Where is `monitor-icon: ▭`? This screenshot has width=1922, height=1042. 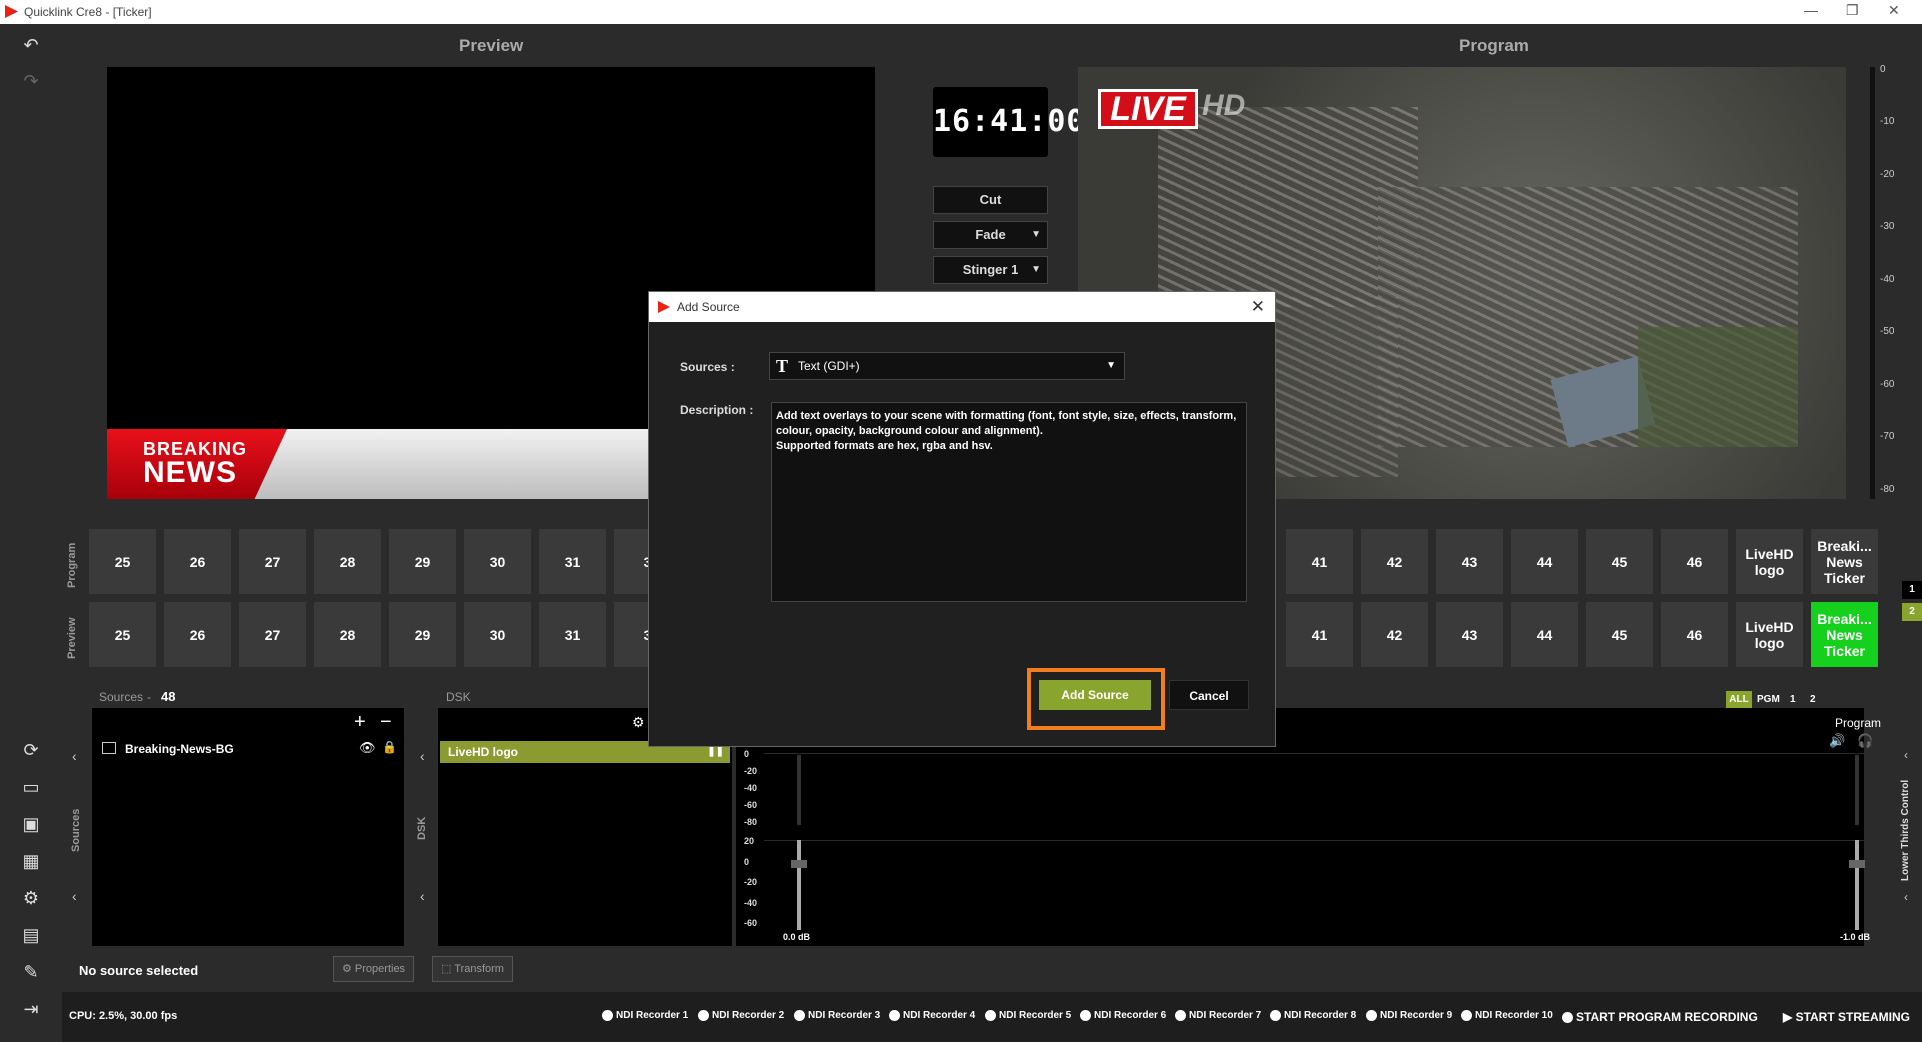
monitor-icon: ▭ is located at coordinates (31, 787).